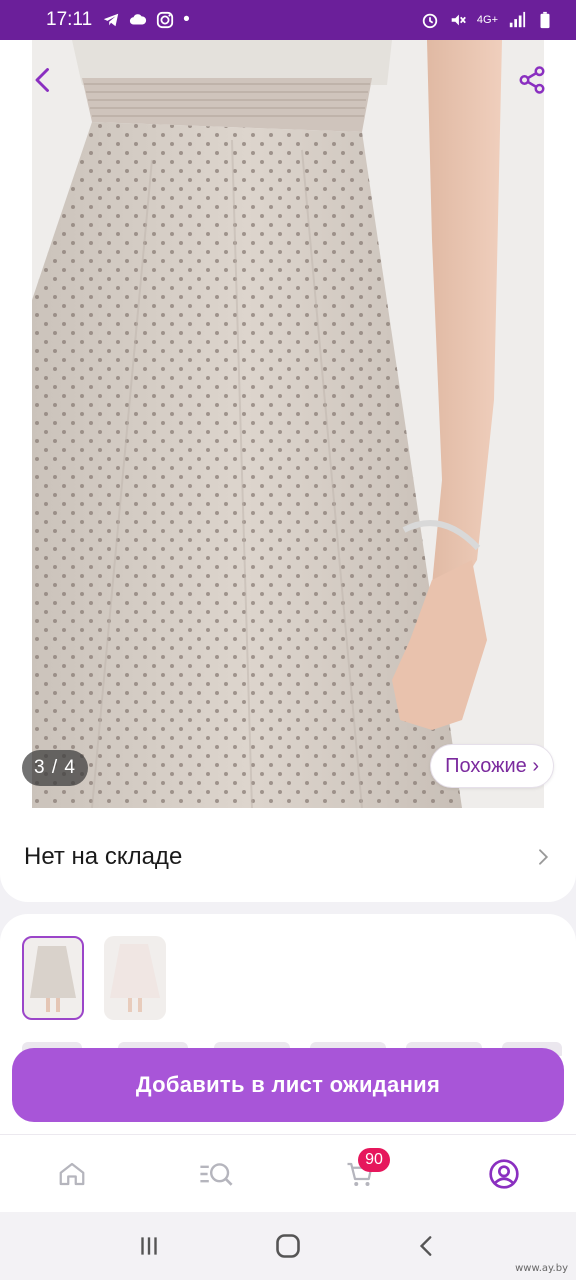 The height and width of the screenshot is (1280, 576). I want to click on catalog-search-icon, so click(216, 1174).